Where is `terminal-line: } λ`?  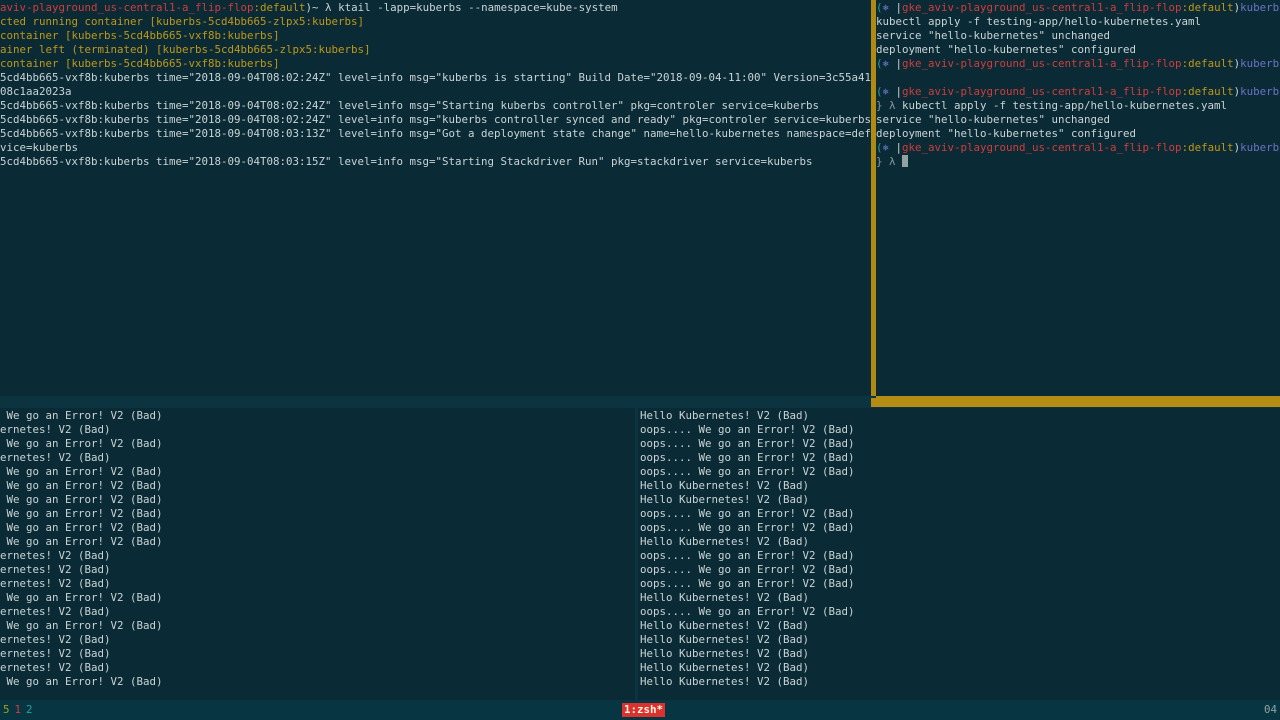 terminal-line: } λ is located at coordinates (1078, 162).